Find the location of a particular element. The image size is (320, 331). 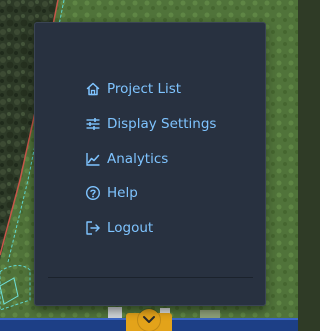

help-circle-icon is located at coordinates (93, 193).